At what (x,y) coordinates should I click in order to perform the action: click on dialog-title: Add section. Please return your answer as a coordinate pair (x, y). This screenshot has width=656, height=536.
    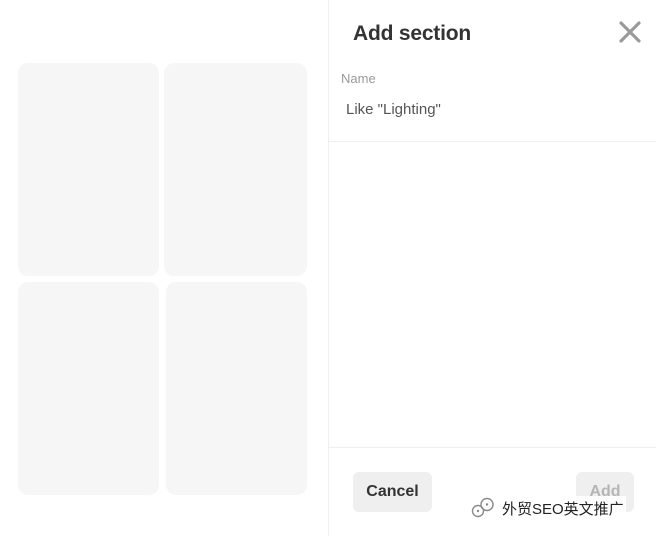
    Looking at the image, I should click on (412, 33).